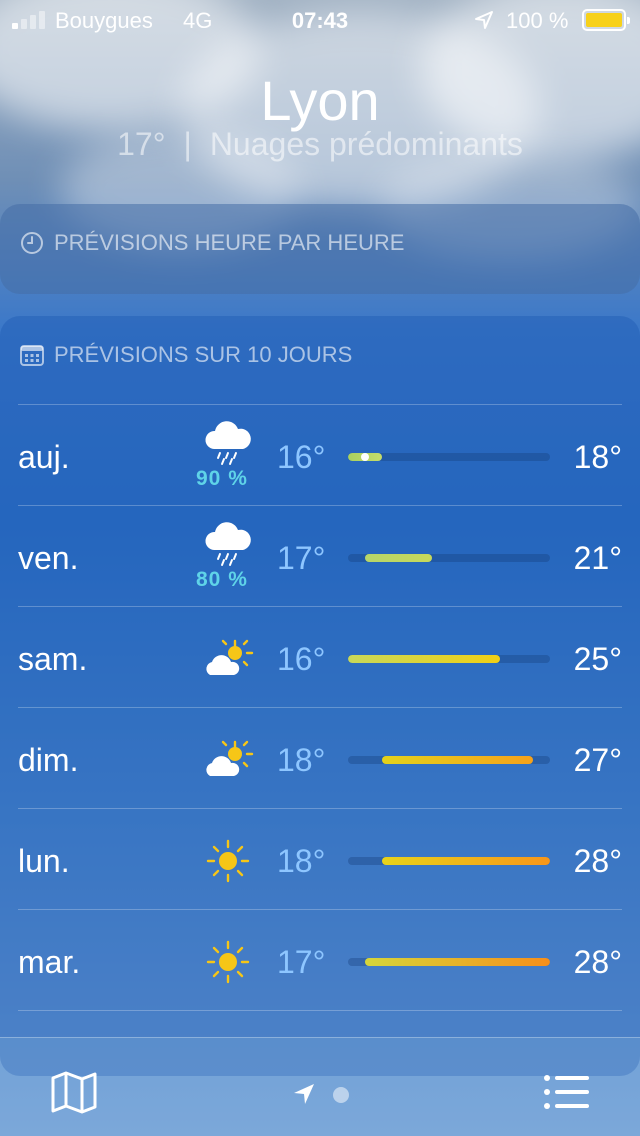  What do you see at coordinates (597, 659) in the screenshot?
I see `high-temperature: 25°` at bounding box center [597, 659].